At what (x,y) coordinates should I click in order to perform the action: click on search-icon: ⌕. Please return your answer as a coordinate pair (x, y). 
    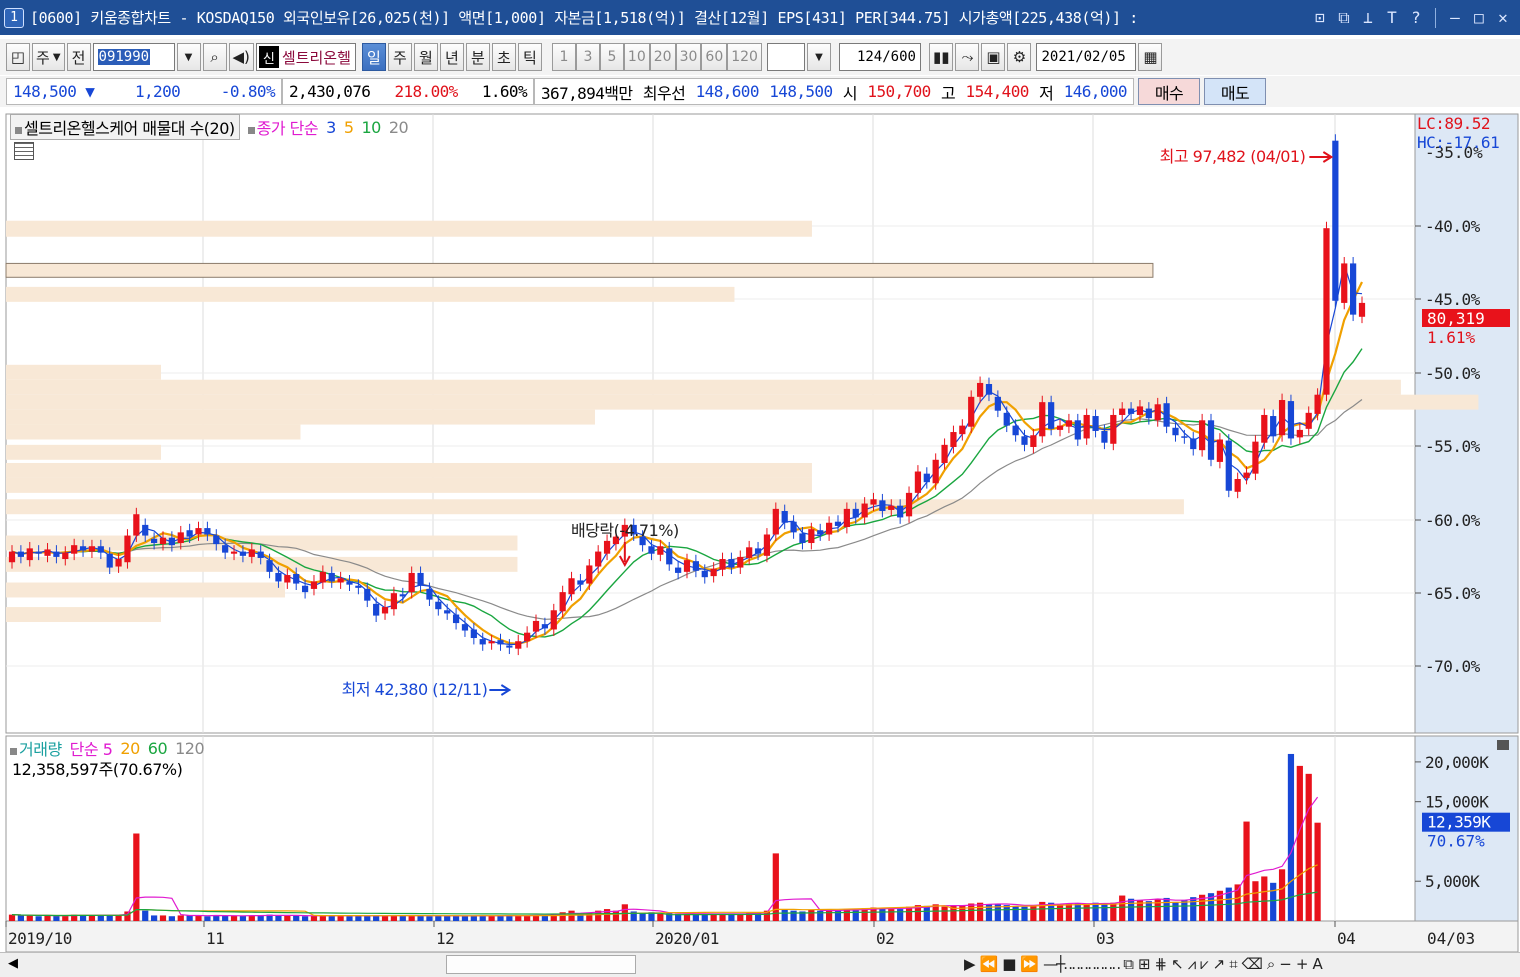
    Looking at the image, I should click on (214, 57).